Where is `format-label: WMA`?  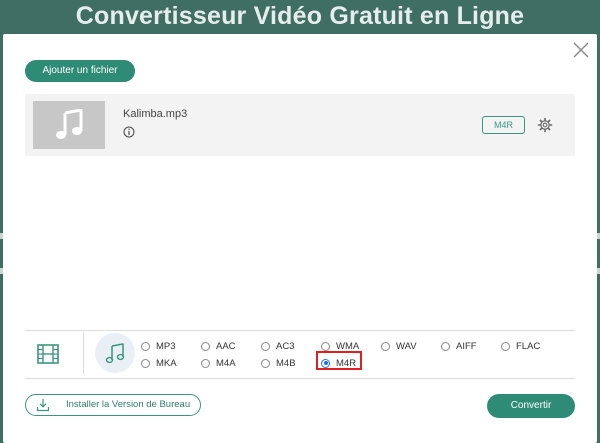 format-label: WMA is located at coordinates (348, 346).